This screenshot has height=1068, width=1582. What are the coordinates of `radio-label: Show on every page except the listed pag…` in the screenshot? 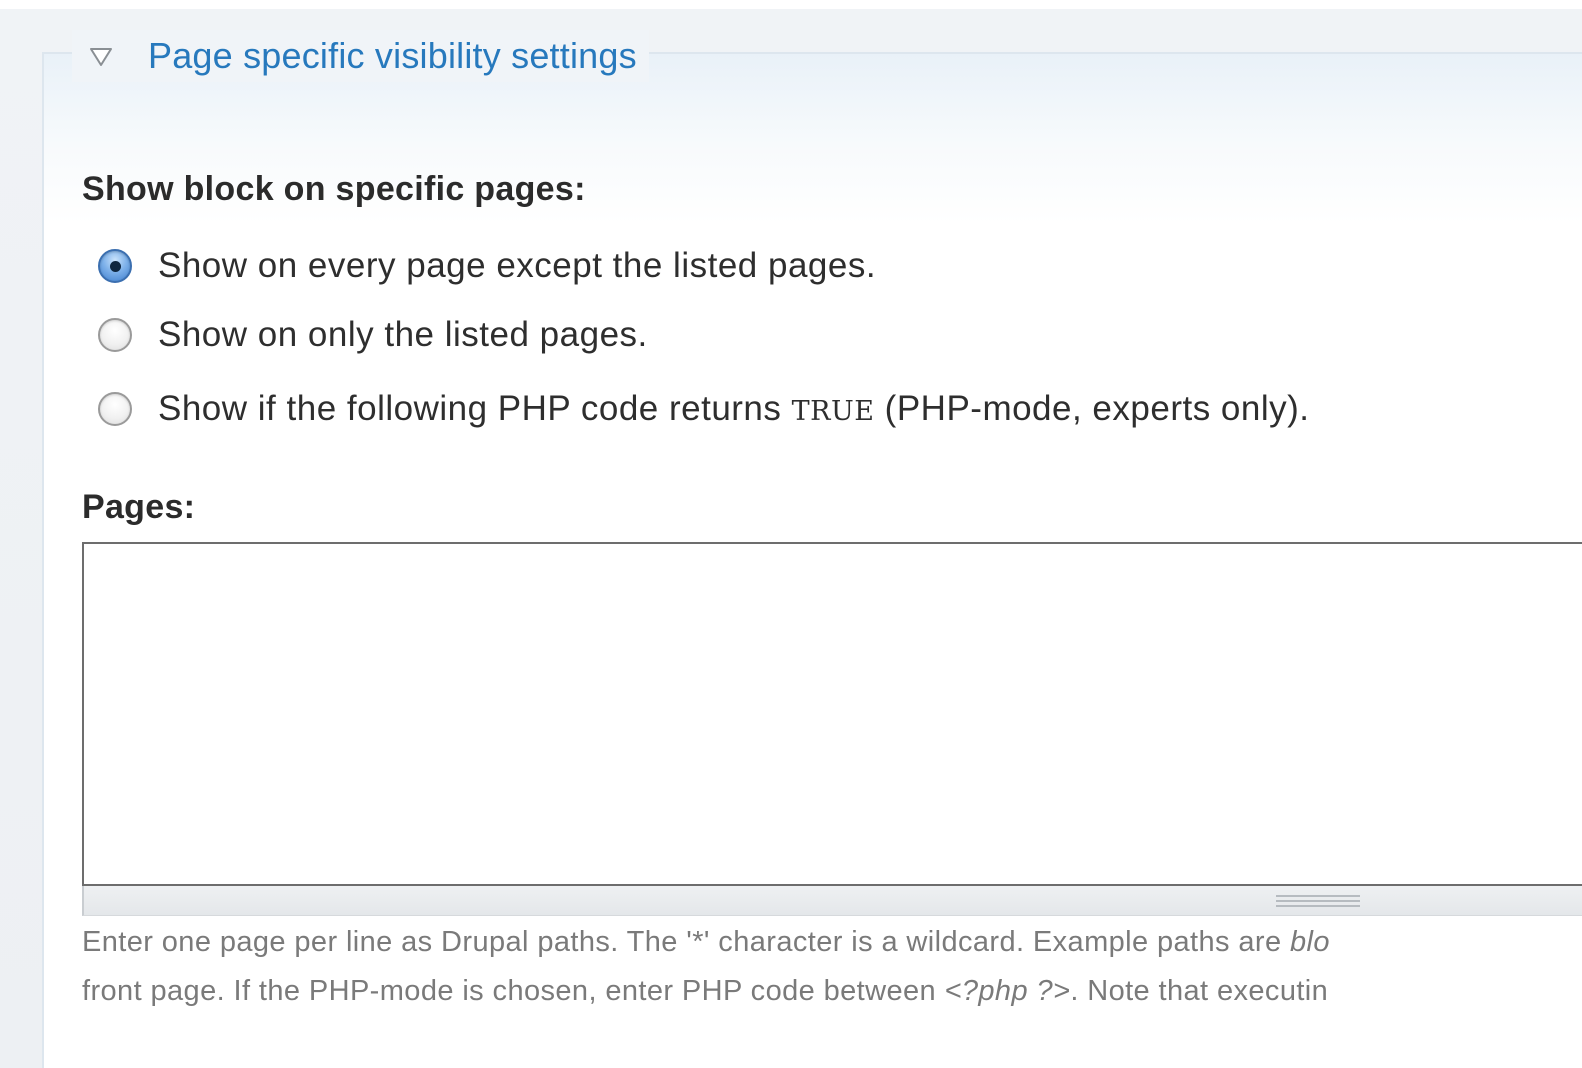 It's located at (517, 266).